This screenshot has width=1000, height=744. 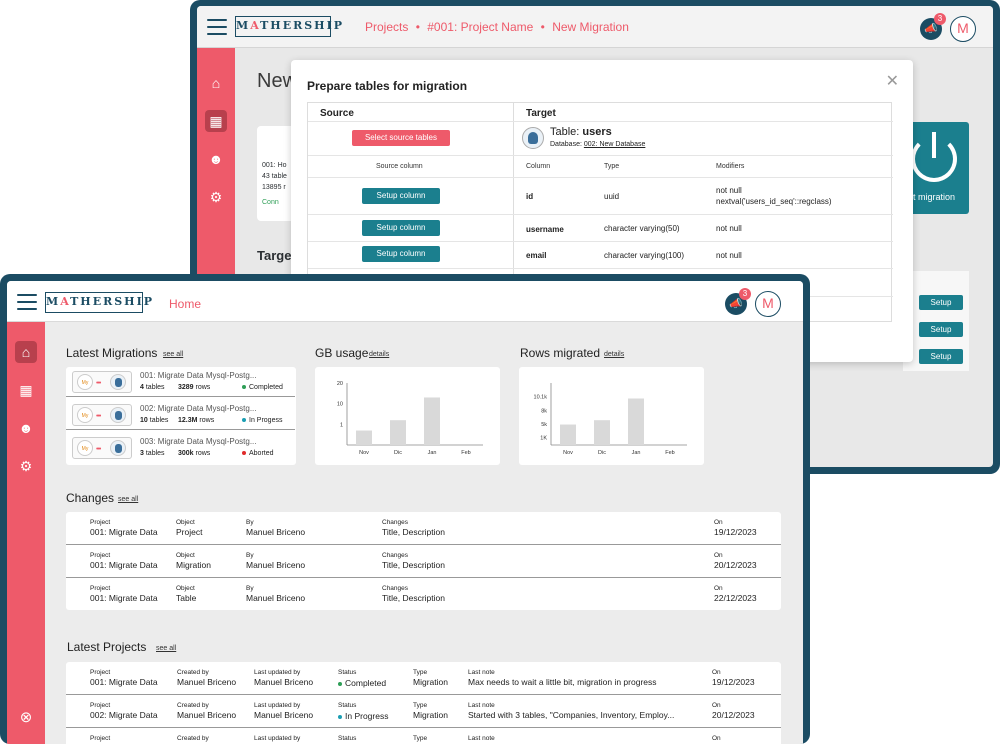 I want to click on notification-badge: 3, so click(x=940, y=19).